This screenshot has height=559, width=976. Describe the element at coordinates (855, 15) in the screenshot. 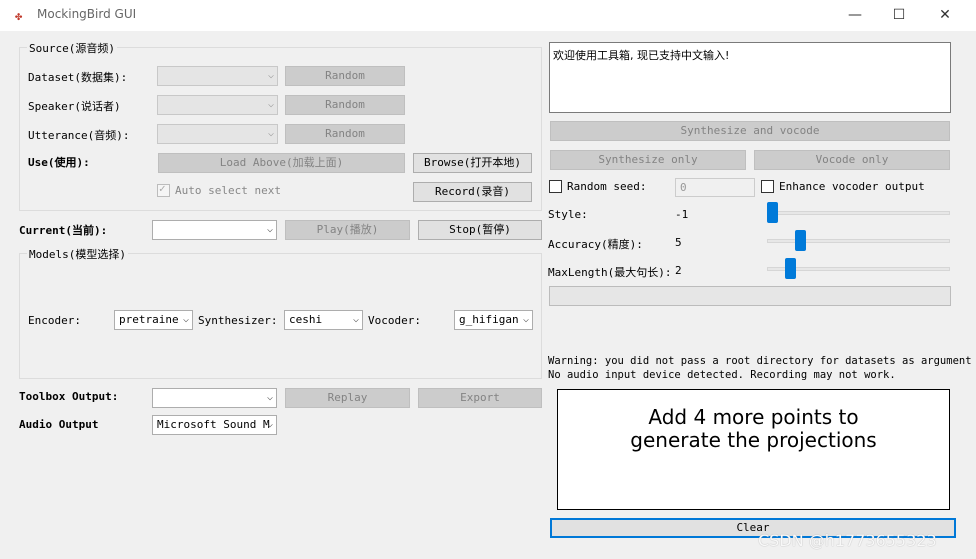

I see `minimize-button: —` at that location.